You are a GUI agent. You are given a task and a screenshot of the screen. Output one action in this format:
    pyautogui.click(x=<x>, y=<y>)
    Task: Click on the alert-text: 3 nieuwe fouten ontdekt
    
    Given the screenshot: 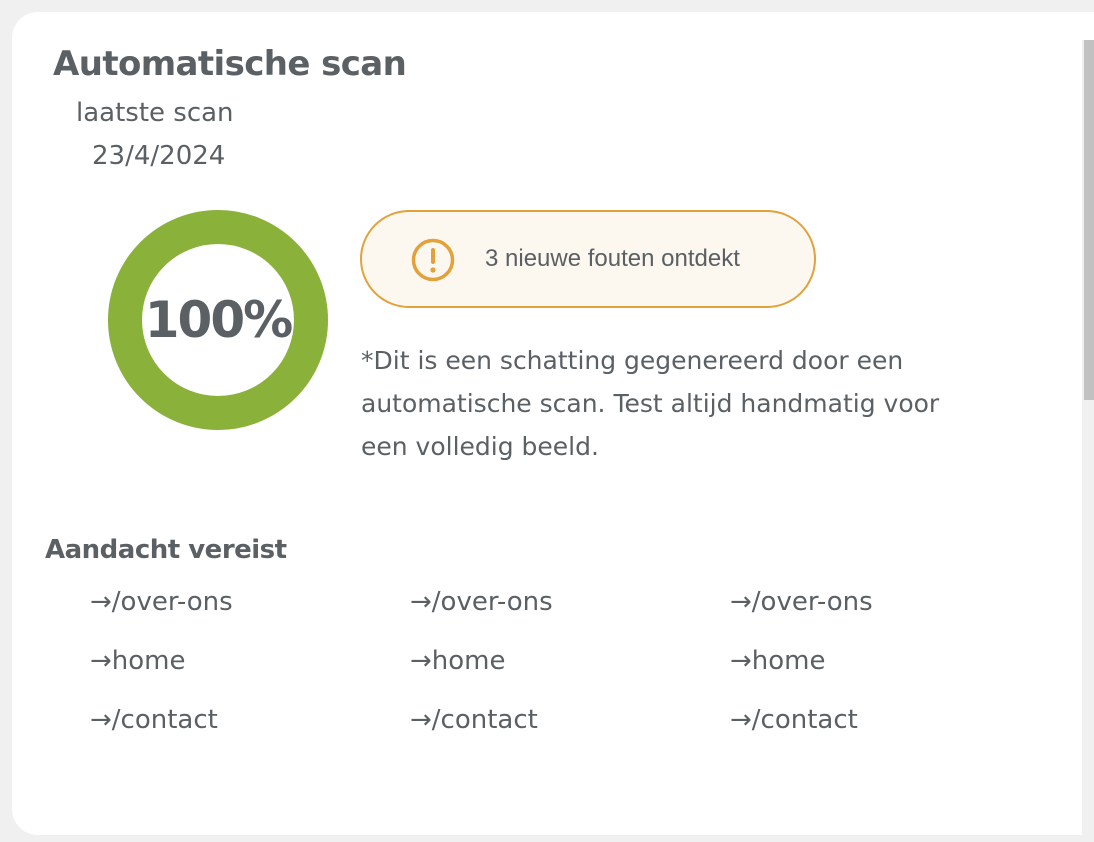 What is the action you would take?
    pyautogui.click(x=612, y=258)
    